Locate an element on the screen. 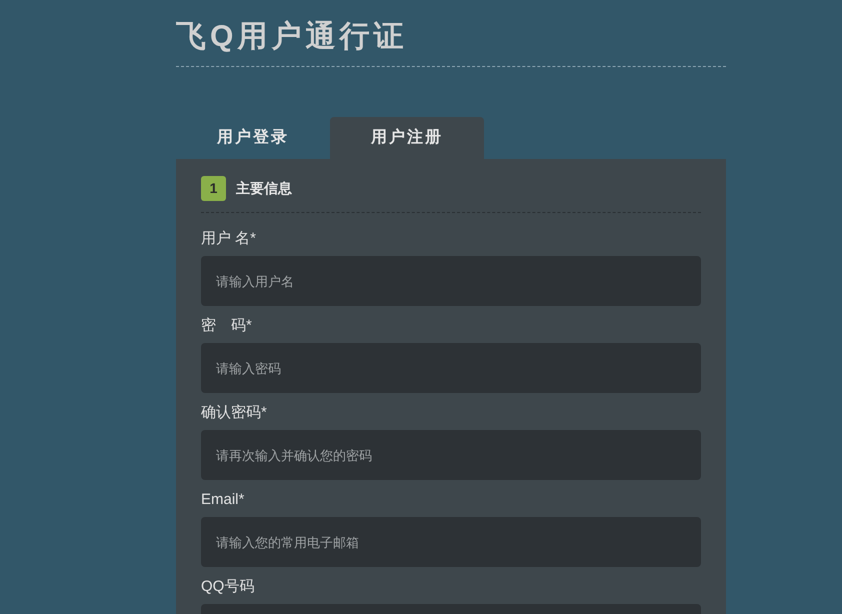  field-label: 确认密码* is located at coordinates (234, 413).